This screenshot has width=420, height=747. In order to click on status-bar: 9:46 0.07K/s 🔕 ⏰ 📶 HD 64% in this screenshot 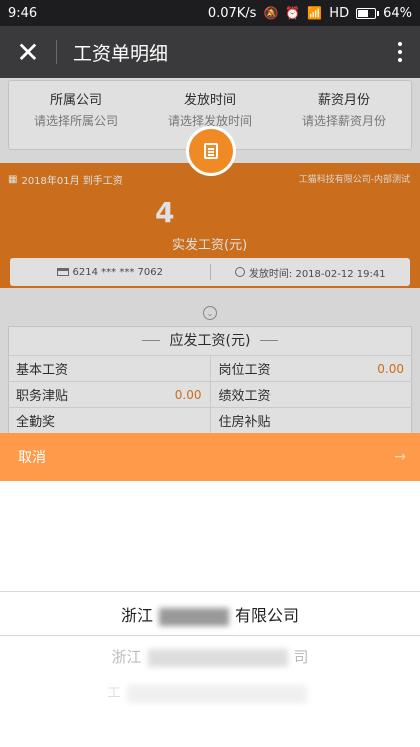, I will do `click(210, 13)`.